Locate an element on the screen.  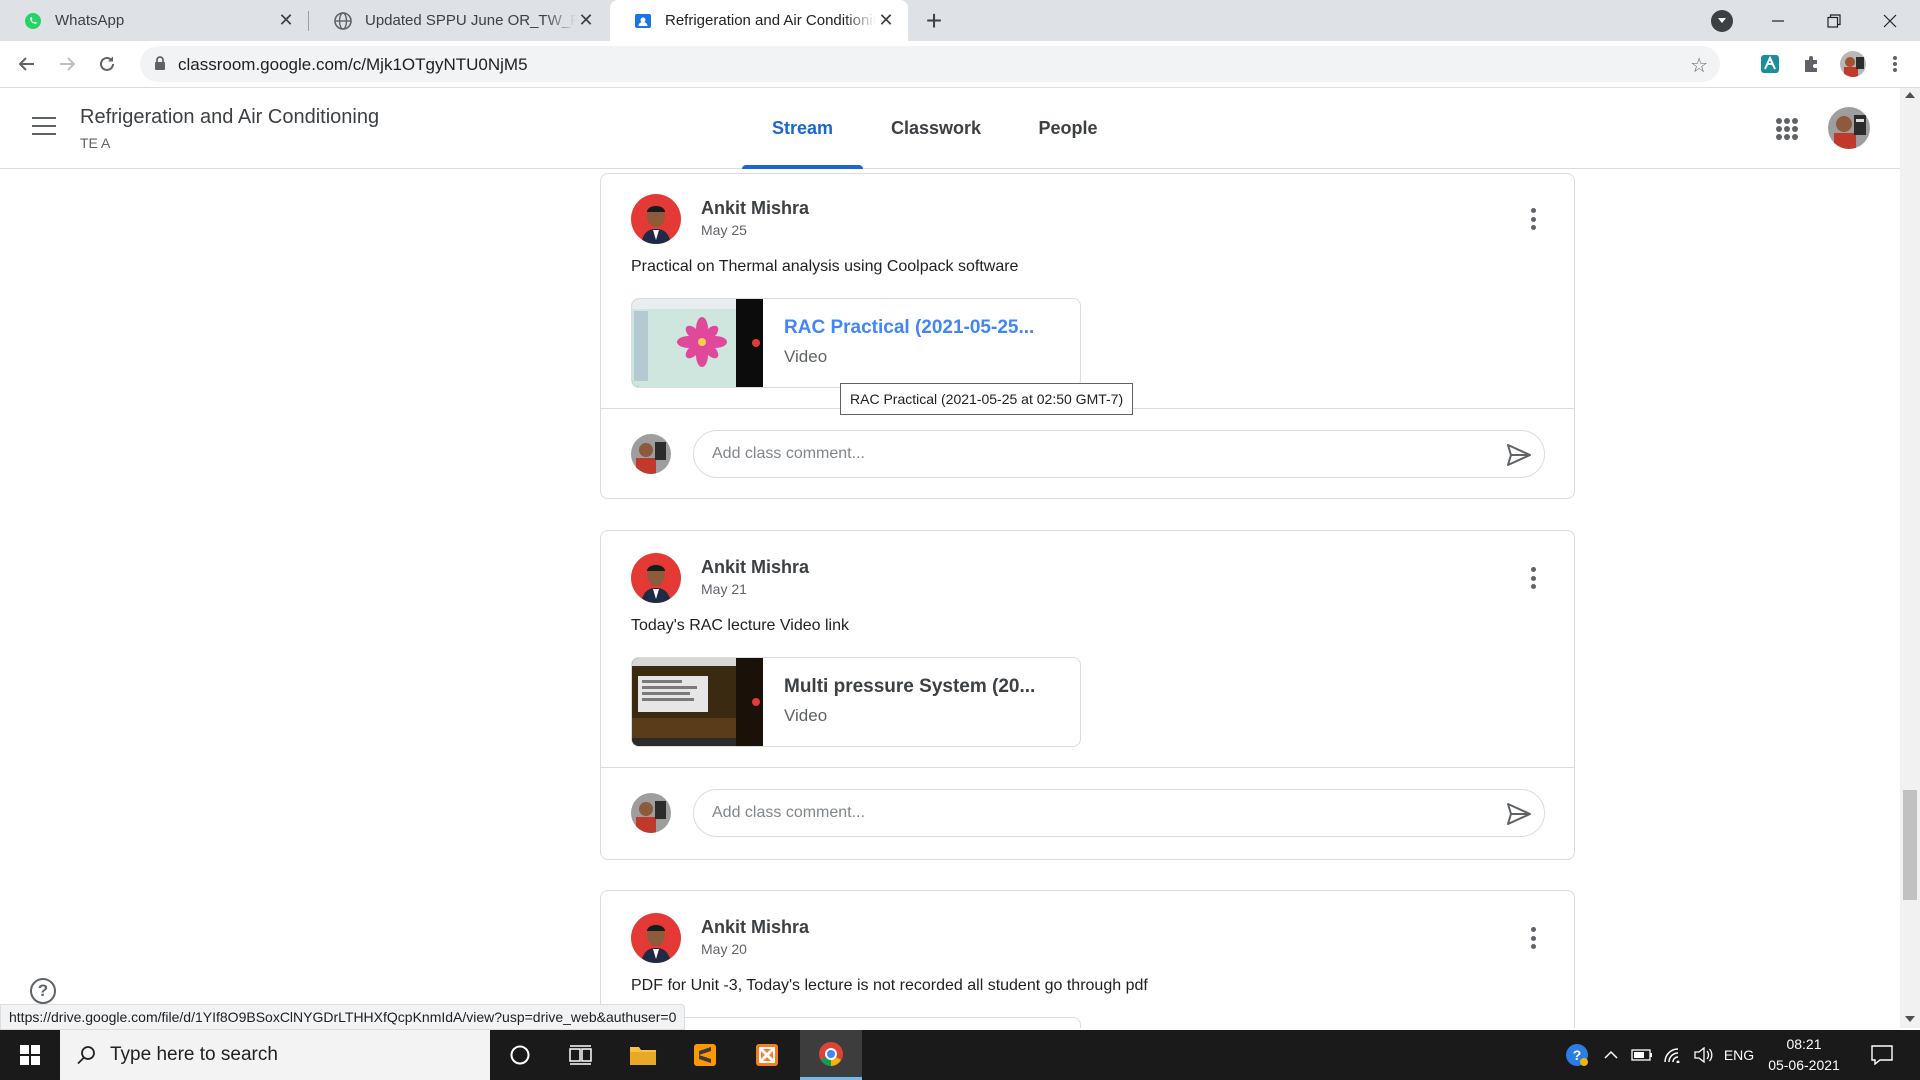
menu-icon is located at coordinates (44, 126).